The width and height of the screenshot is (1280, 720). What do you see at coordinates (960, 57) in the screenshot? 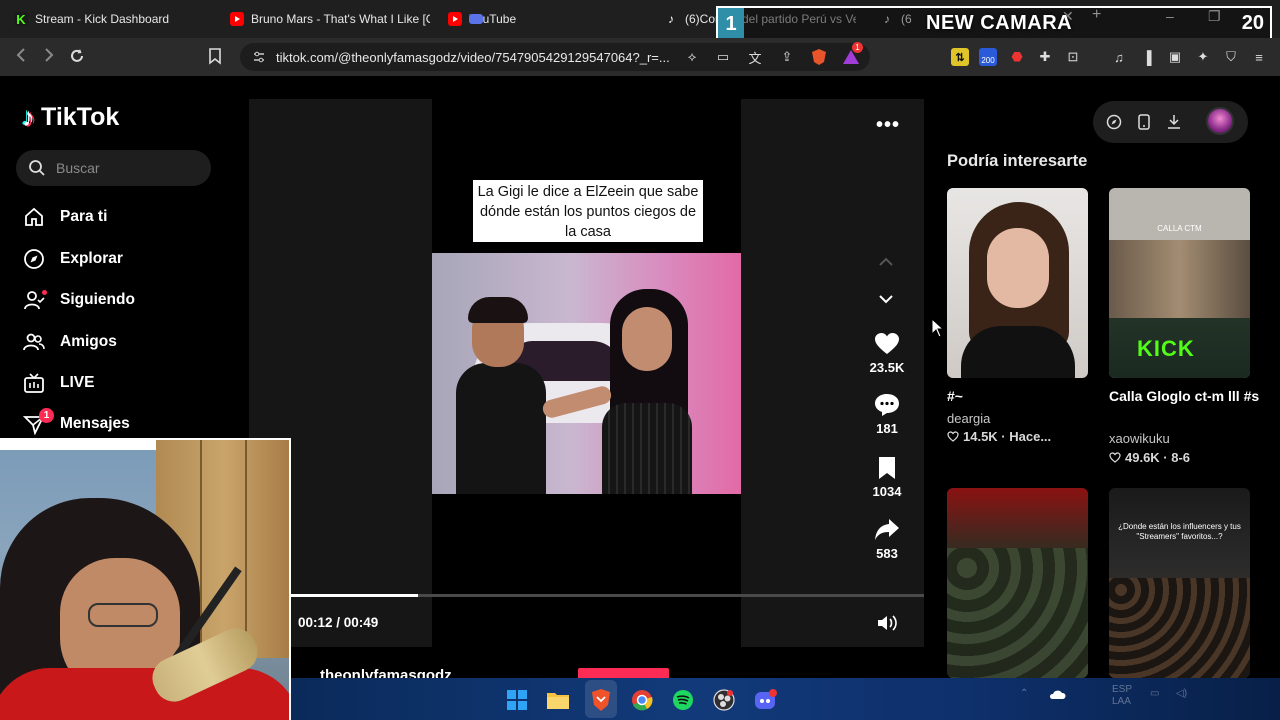
I see `extension-icon-a: ⇅` at bounding box center [960, 57].